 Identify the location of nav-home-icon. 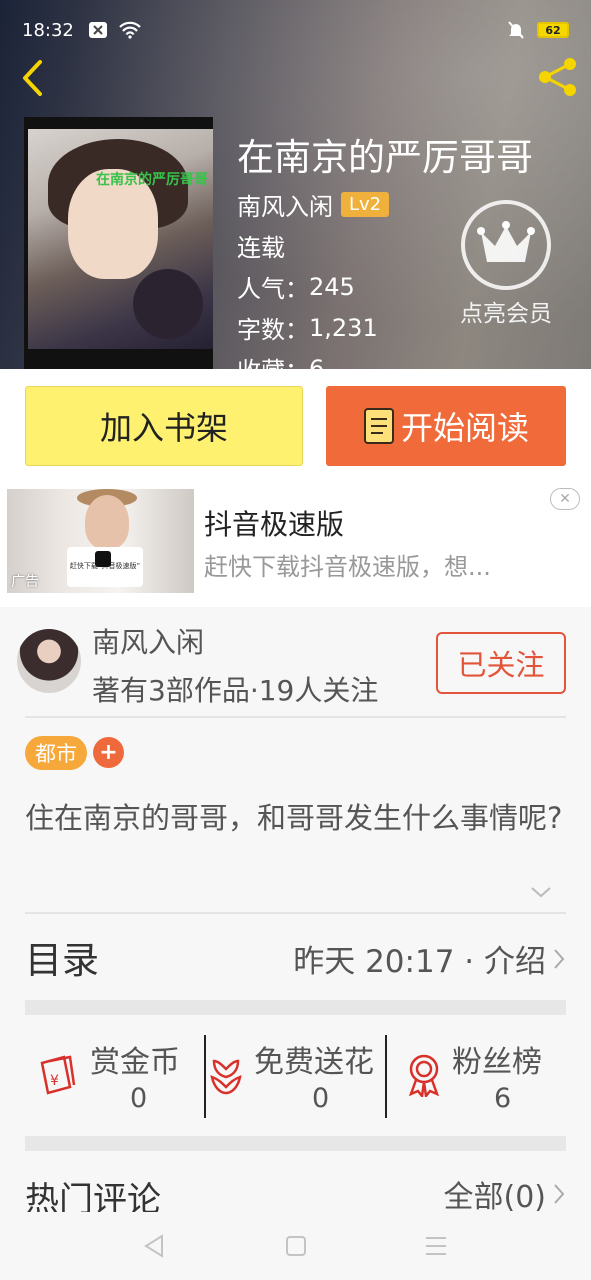
(296, 1246).